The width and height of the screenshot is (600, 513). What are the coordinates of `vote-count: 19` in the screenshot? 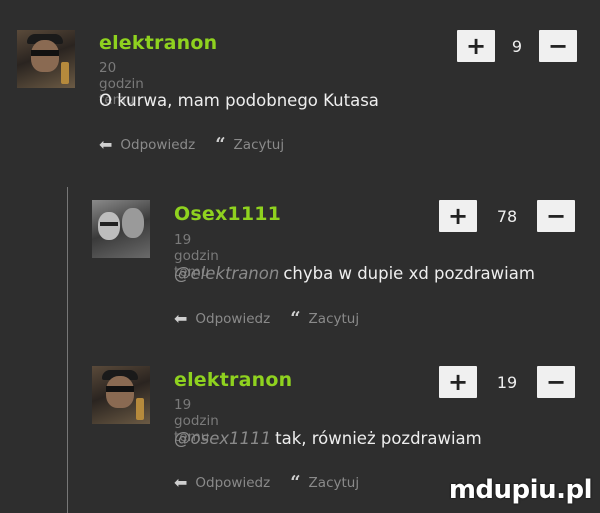 It's located at (507, 382).